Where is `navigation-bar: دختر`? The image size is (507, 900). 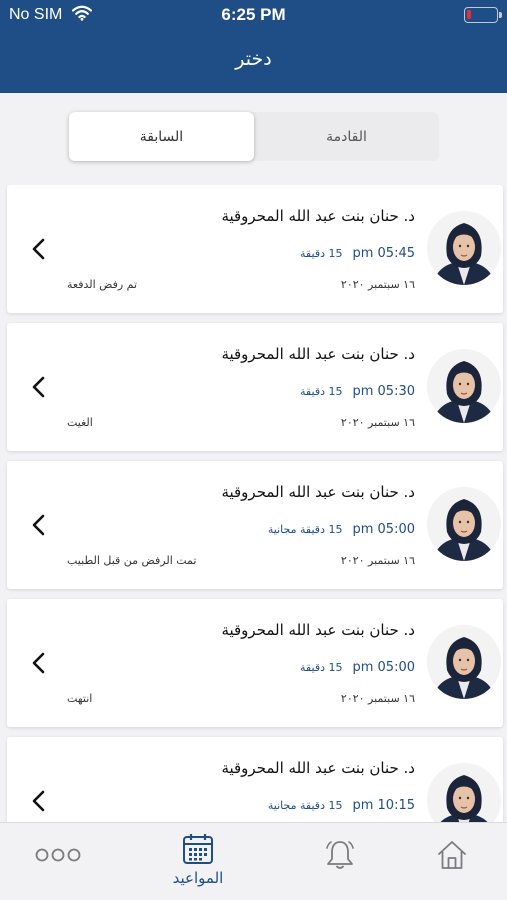 navigation-bar: دختر is located at coordinates (253, 61).